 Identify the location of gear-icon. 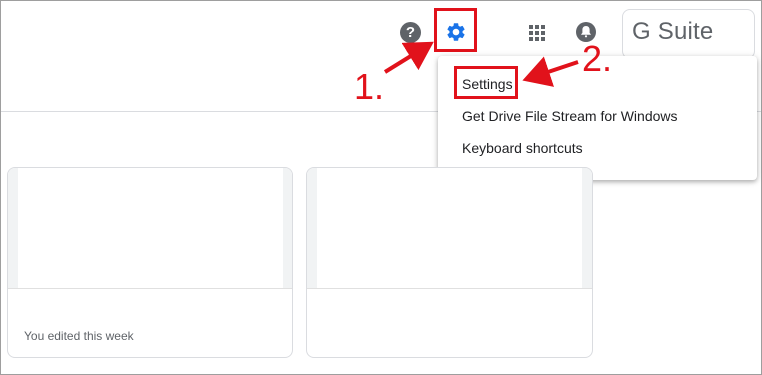
(456, 32).